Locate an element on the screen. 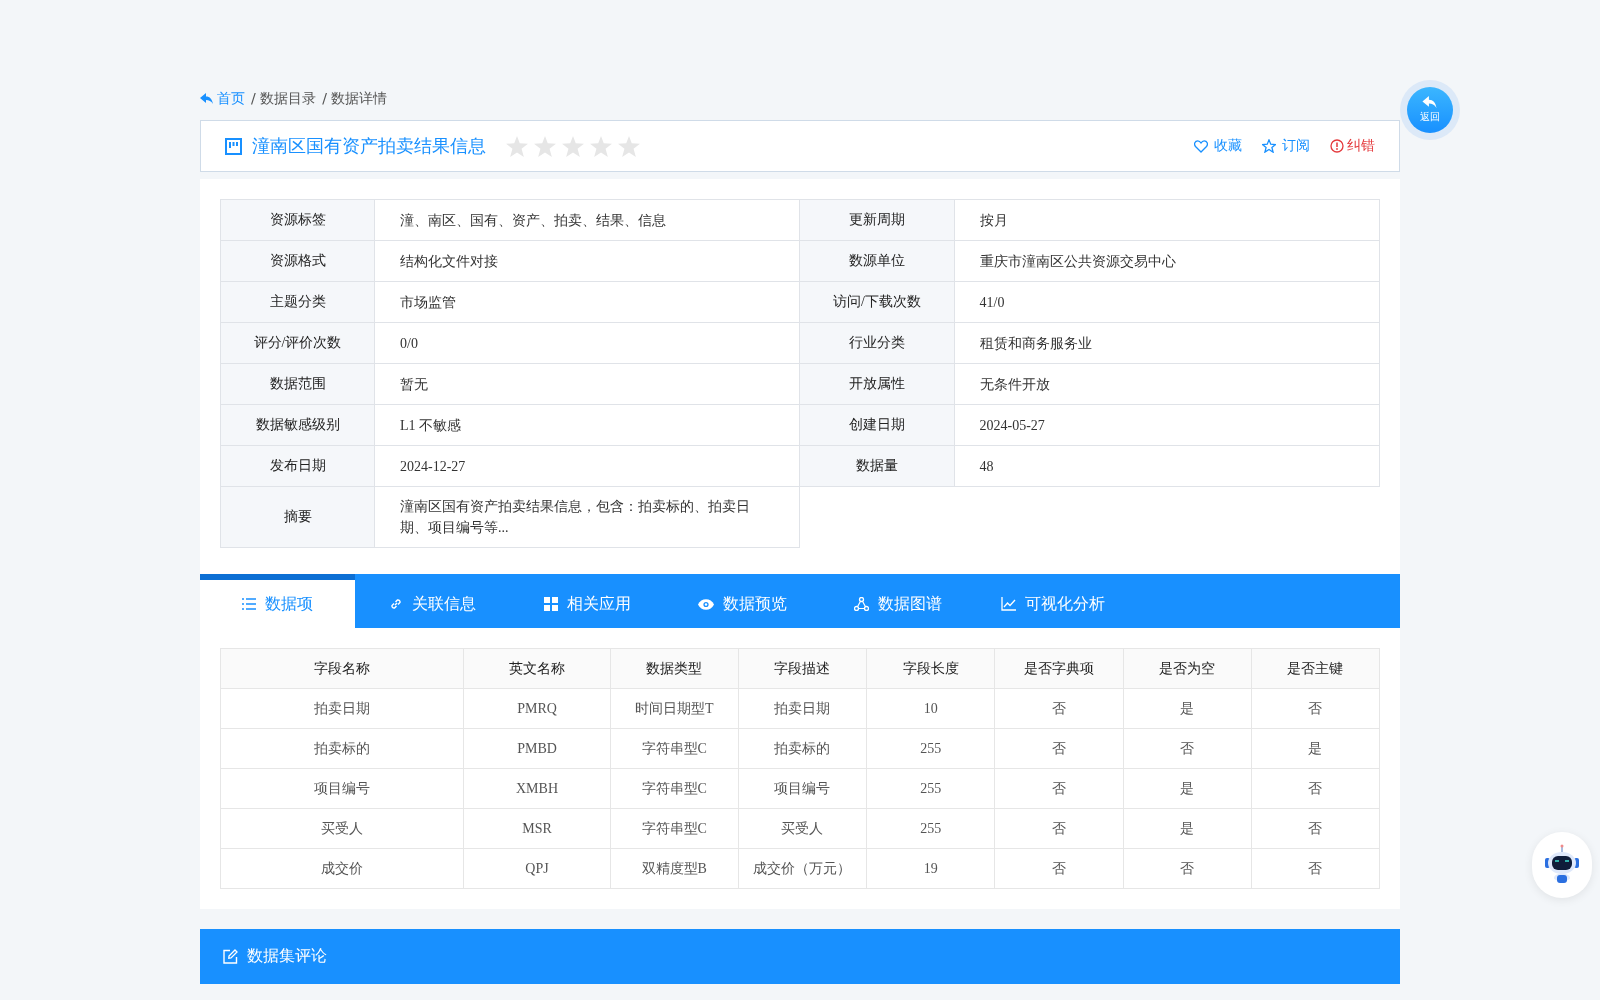 Image resolution: width=1600 pixels, height=1000 pixels. graph-icon is located at coordinates (861, 604).